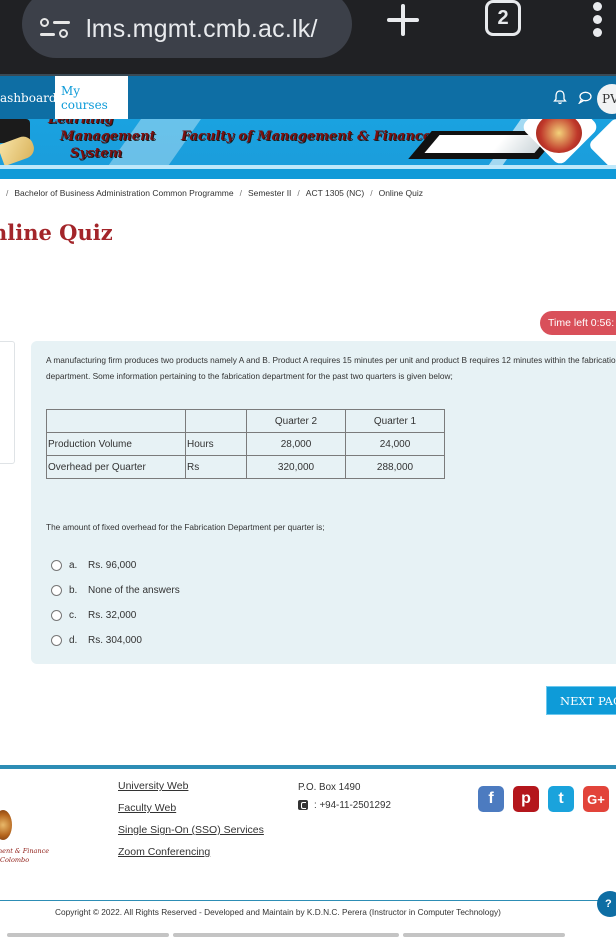 The width and height of the screenshot is (616, 940). What do you see at coordinates (134, 590) in the screenshot?
I see `answer-text: None of the answers` at bounding box center [134, 590].